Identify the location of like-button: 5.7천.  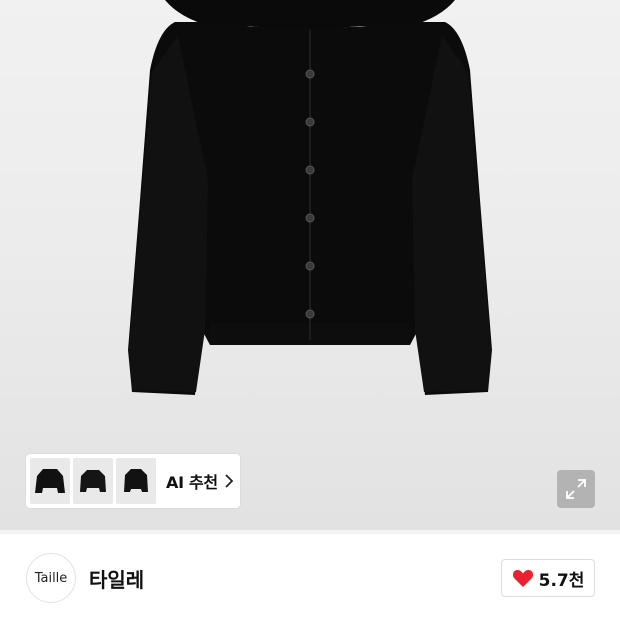
(548, 578).